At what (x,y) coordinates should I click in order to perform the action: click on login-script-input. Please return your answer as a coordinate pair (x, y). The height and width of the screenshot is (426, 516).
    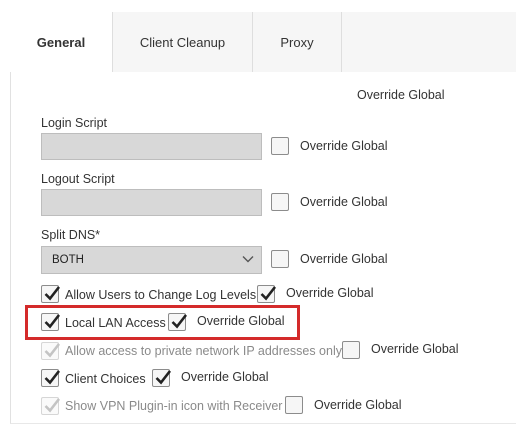
    Looking at the image, I should click on (151, 146).